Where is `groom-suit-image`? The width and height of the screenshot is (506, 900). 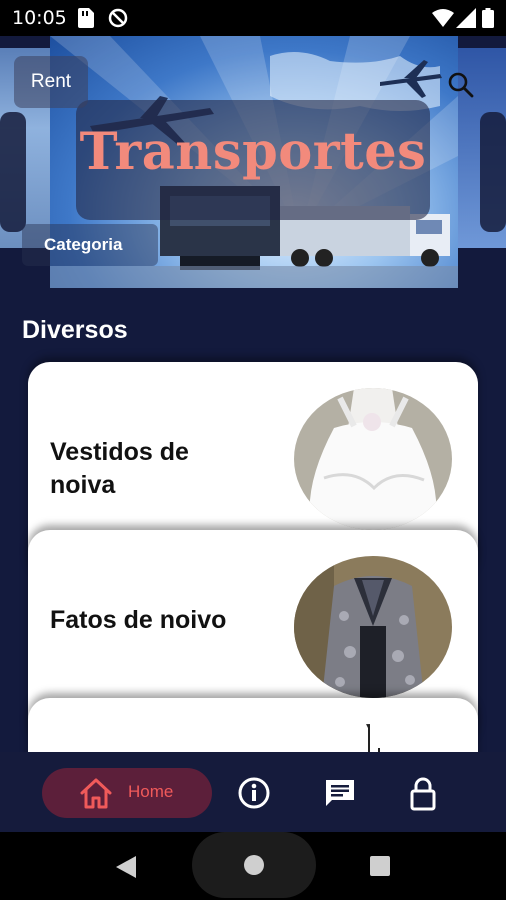 groom-suit-image is located at coordinates (373, 627).